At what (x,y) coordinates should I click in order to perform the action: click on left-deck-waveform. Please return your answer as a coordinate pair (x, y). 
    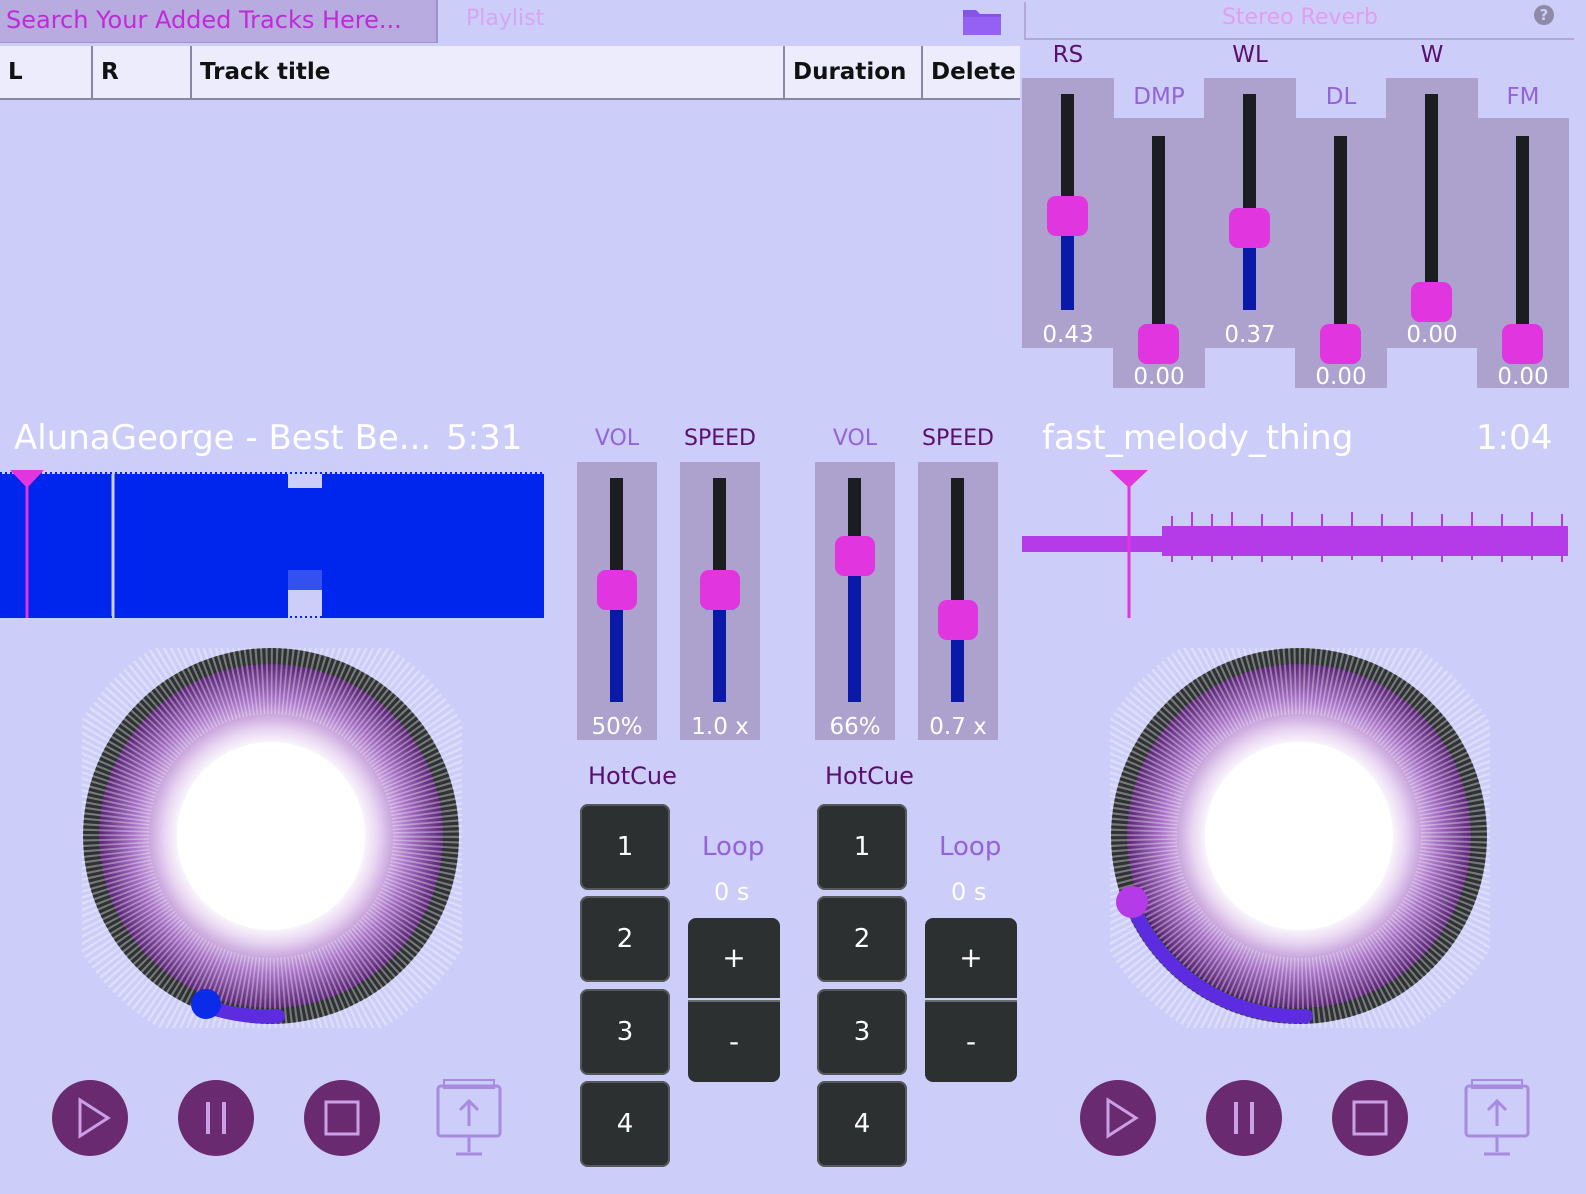
    Looking at the image, I should click on (275, 547).